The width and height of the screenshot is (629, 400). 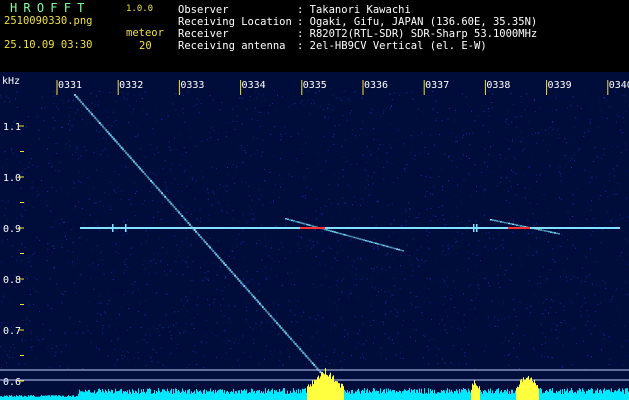 I want to click on info-value-receiver: : R820T2(RTL-SDR) SDR-Sharp 53.1000MHz, so click(x=417, y=34).